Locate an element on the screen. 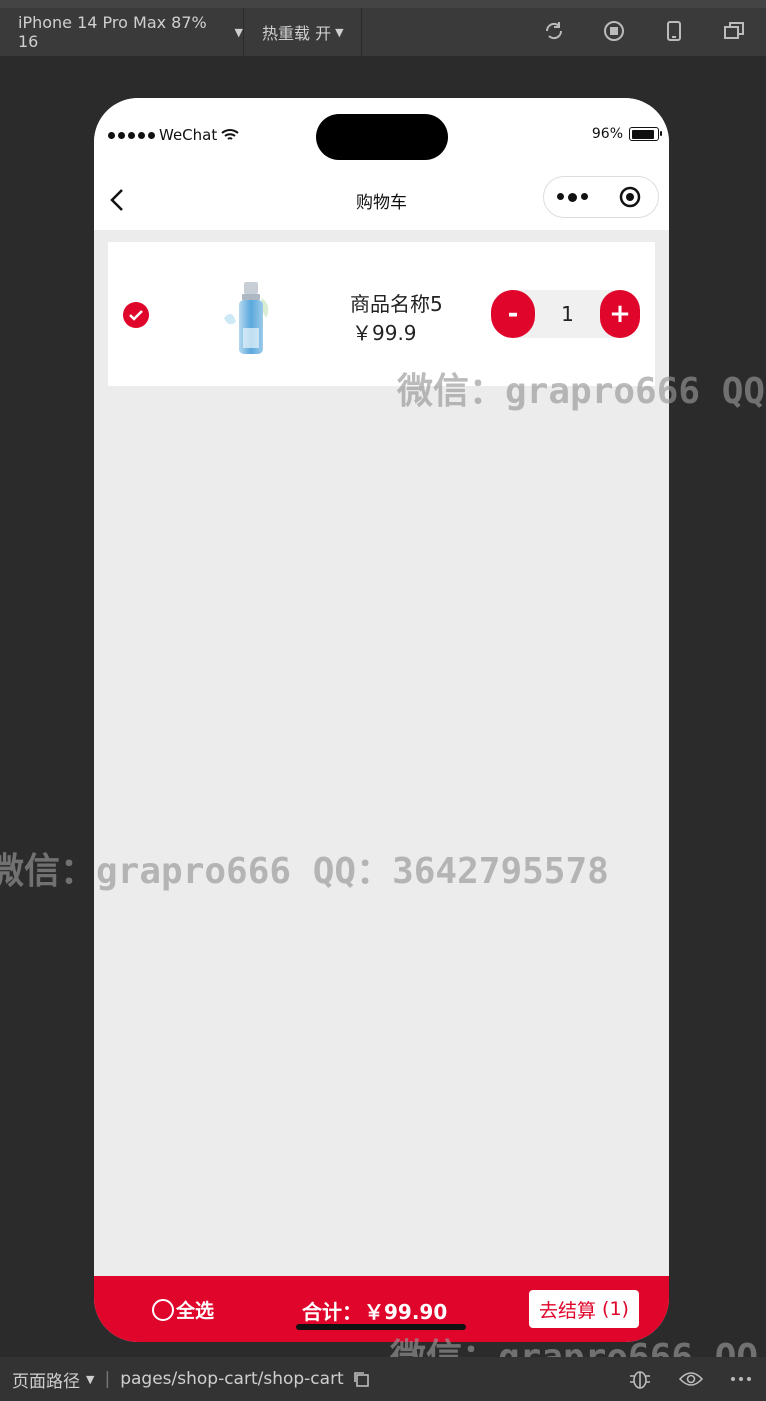 The image size is (766, 1401). page-path-label: 页面路径 is located at coordinates (46, 1381).